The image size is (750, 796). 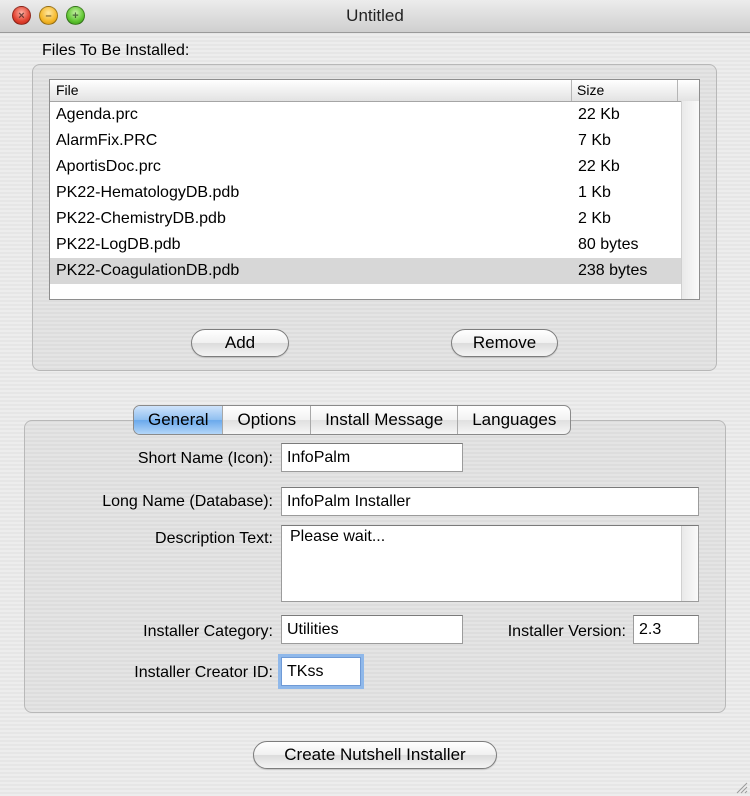 What do you see at coordinates (366, 141) in the screenshot?
I see `table-row: AlarmFix.PRC 7 Kb` at bounding box center [366, 141].